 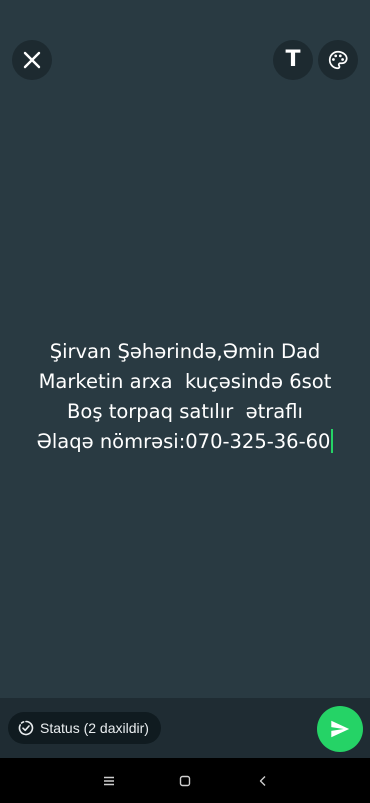 I want to click on text-icon: T, so click(x=293, y=59).